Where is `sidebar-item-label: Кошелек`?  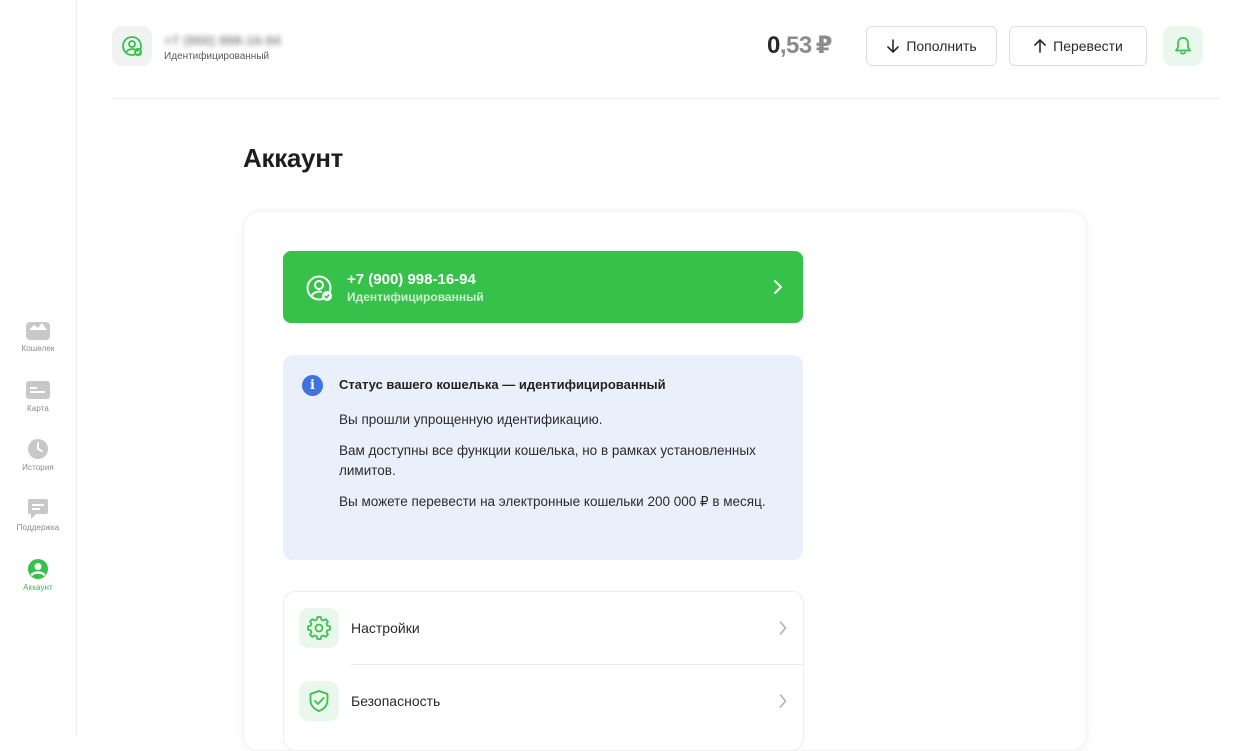
sidebar-item-label: Кошелек is located at coordinates (38, 348).